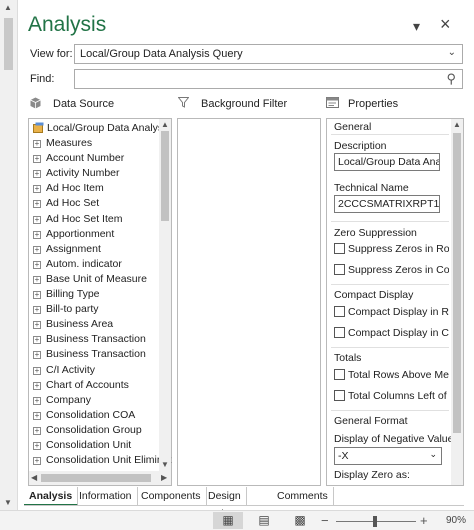  What do you see at coordinates (300, 520) in the screenshot?
I see `page-break-view-icon: ▩` at bounding box center [300, 520].